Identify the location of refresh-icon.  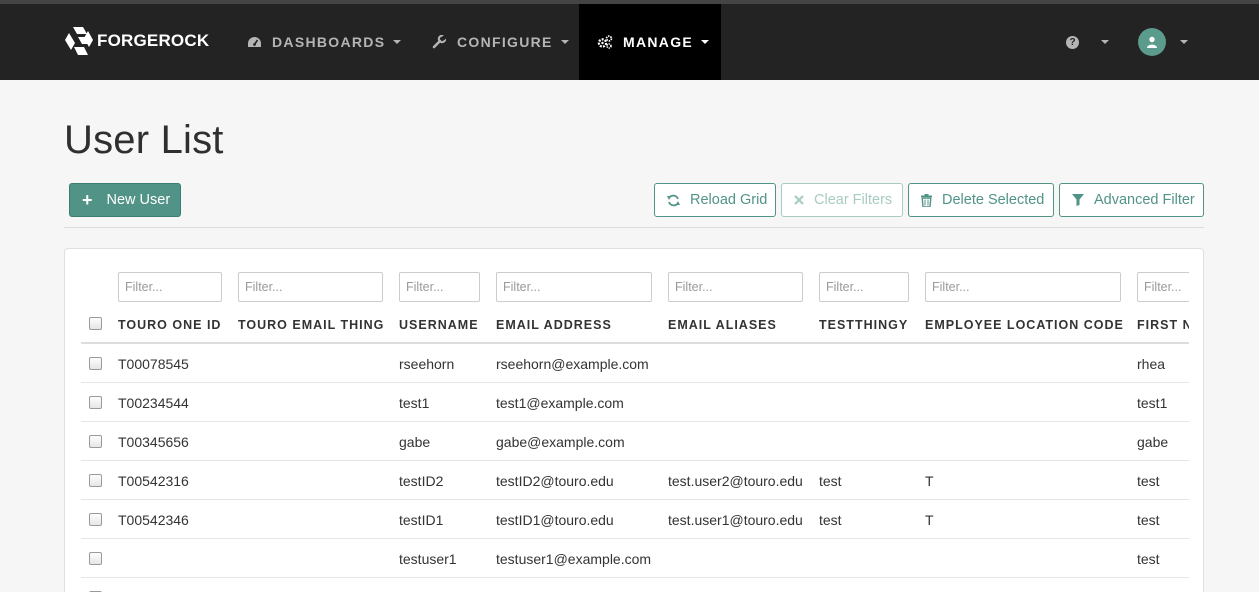
(673, 200).